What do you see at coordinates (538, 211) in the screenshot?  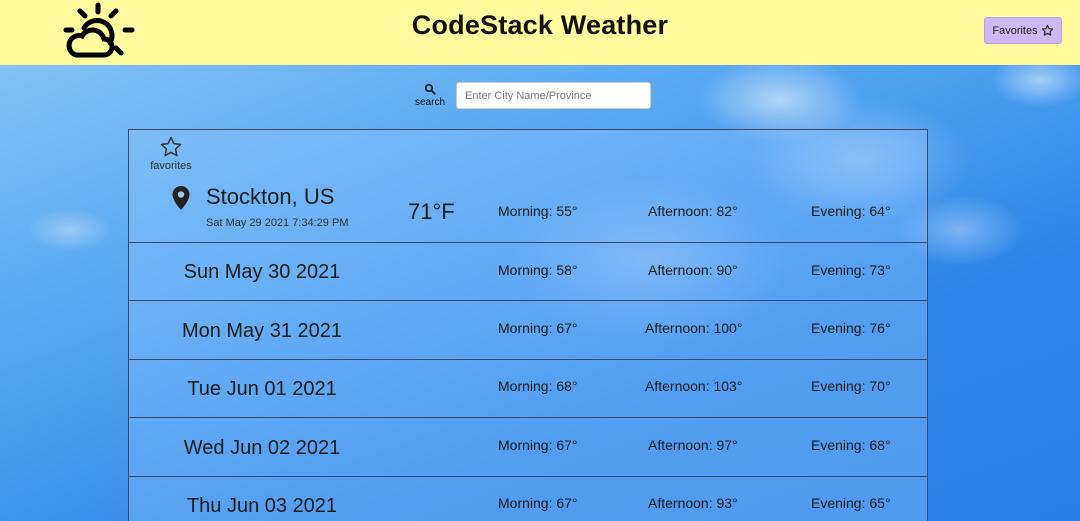 I see `morning-temperature: Morning: 55°` at bounding box center [538, 211].